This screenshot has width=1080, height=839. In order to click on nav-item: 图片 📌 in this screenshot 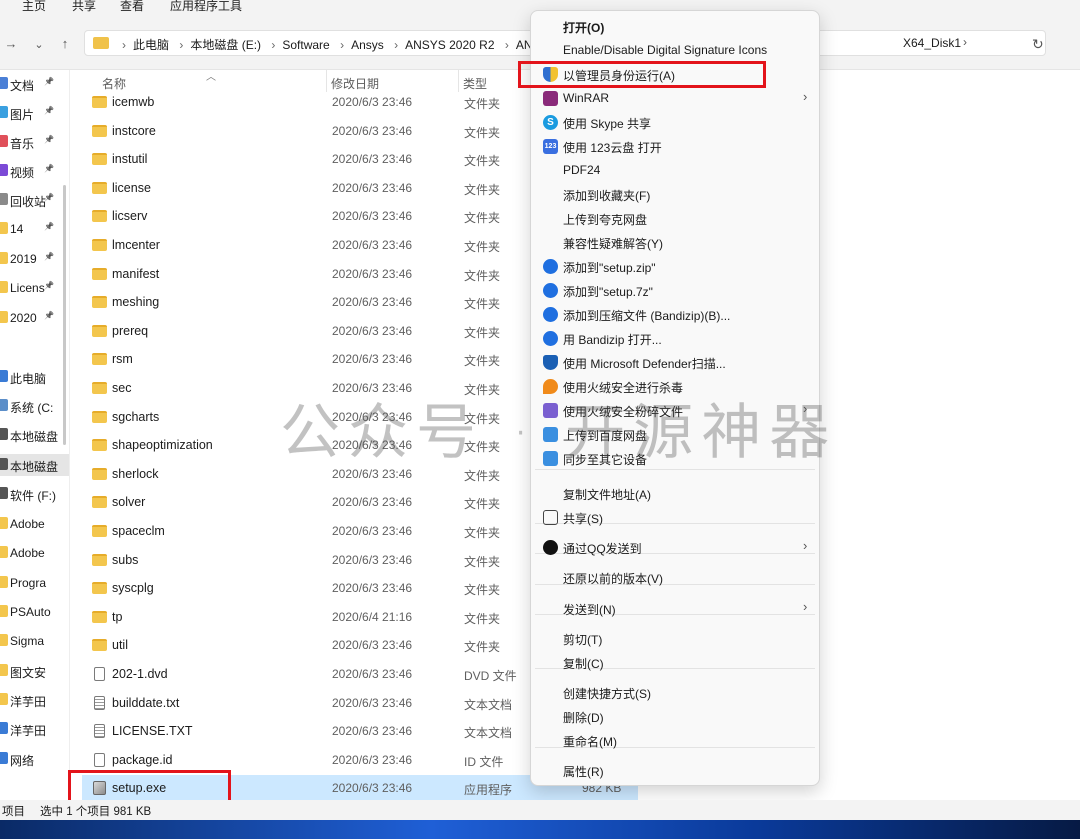, I will do `click(34, 113)`.